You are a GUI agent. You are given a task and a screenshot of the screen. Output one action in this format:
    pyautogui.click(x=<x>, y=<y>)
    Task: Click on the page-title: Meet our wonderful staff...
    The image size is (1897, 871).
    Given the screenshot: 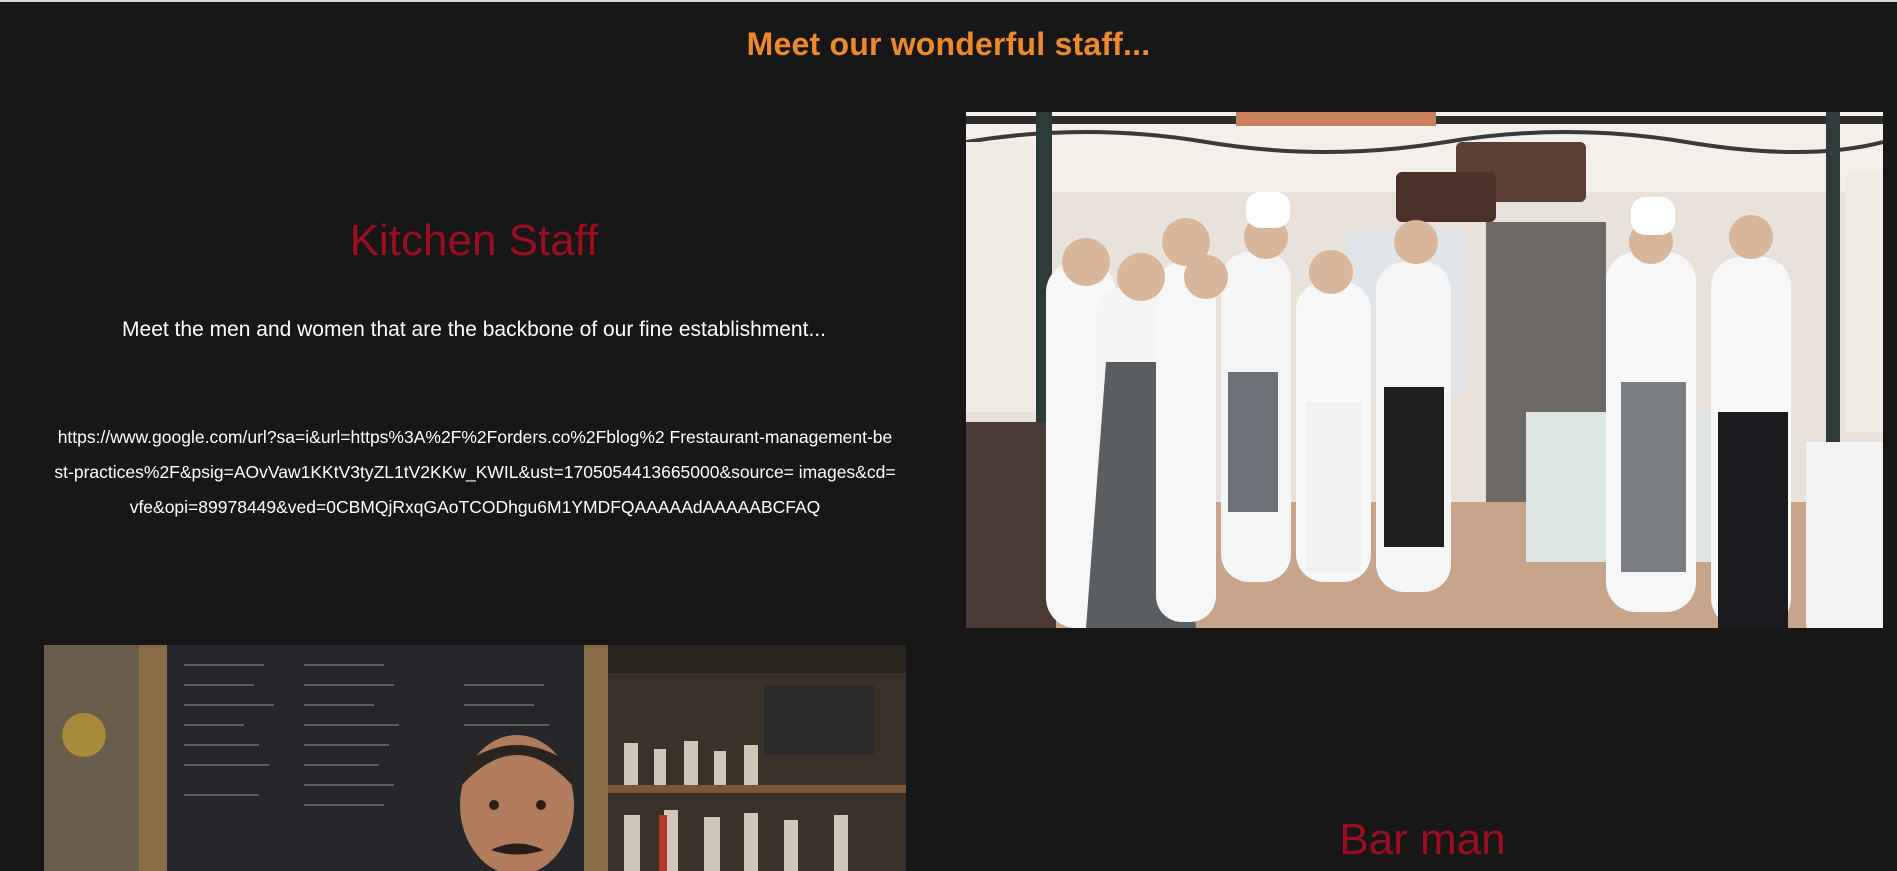 What is the action you would take?
    pyautogui.click(x=948, y=44)
    